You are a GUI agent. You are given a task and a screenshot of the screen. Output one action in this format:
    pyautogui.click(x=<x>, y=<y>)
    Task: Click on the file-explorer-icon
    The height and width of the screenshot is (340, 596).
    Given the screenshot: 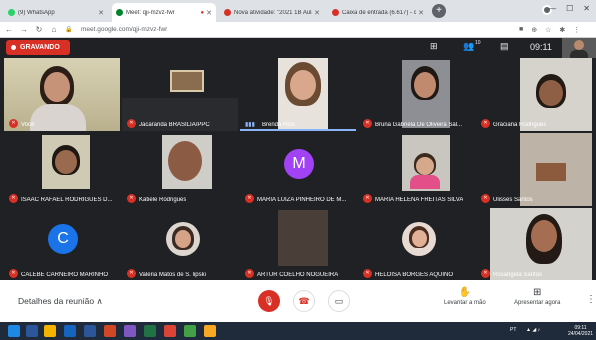 What is the action you would take?
    pyautogui.click(x=50, y=331)
    